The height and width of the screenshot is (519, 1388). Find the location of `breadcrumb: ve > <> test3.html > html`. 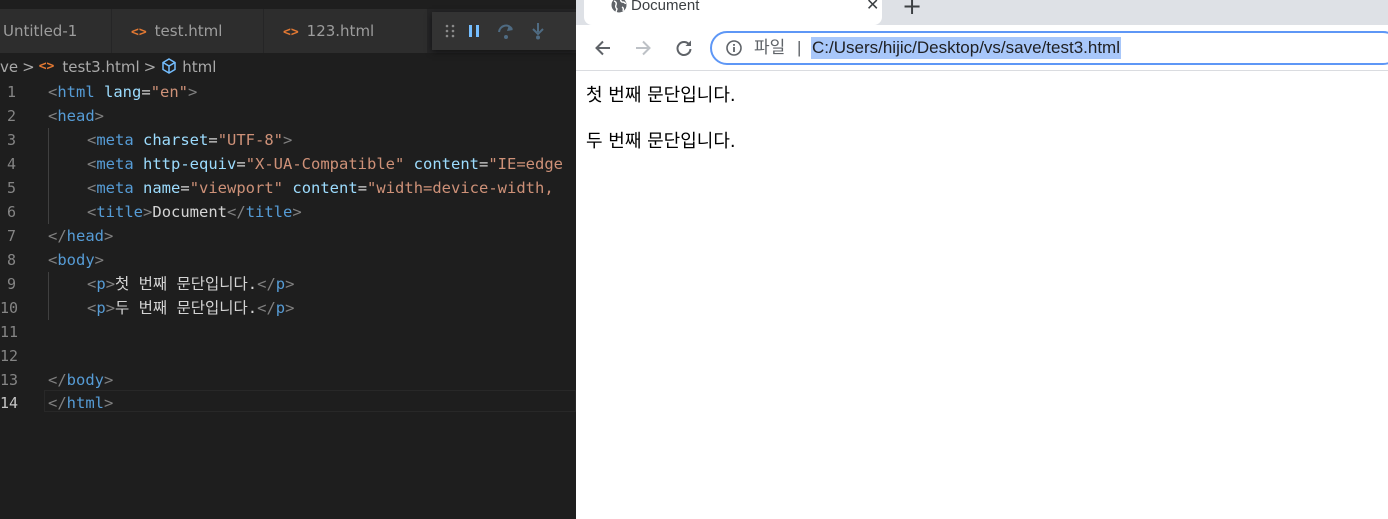

breadcrumb: ve > <> test3.html > html is located at coordinates (108, 67).